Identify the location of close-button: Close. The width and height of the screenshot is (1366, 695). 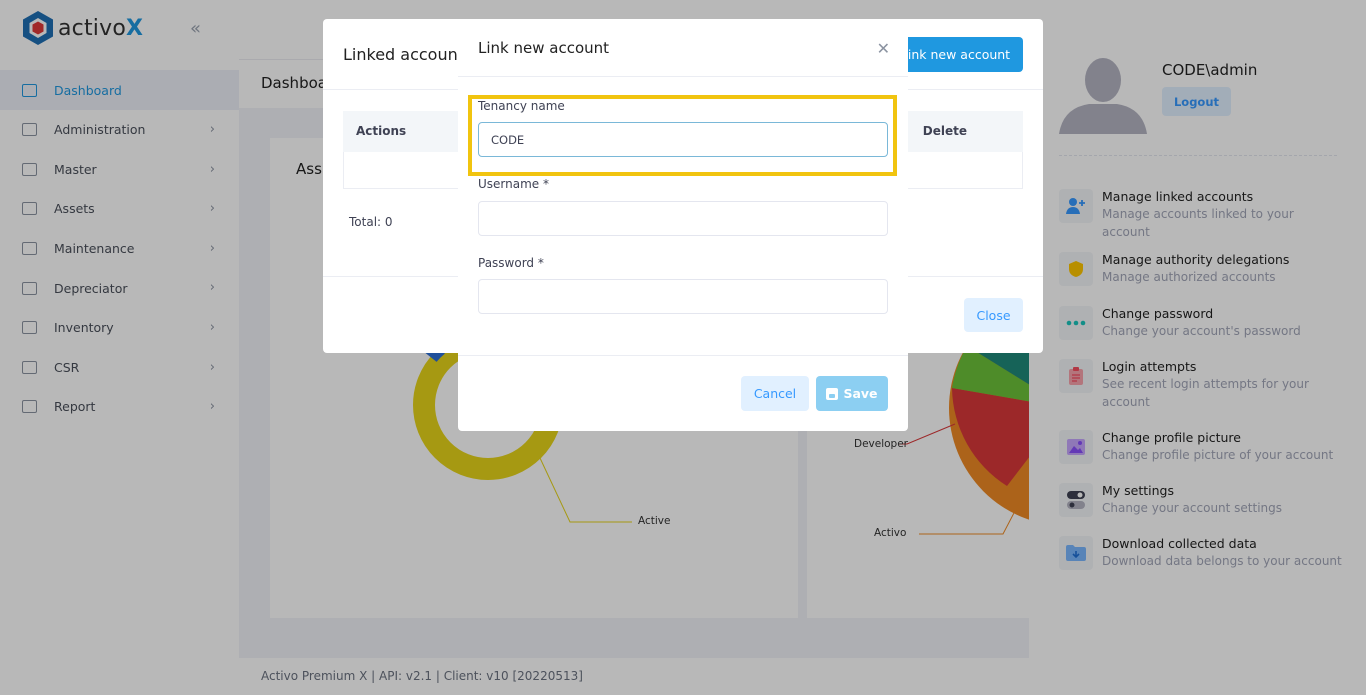
(993, 315).